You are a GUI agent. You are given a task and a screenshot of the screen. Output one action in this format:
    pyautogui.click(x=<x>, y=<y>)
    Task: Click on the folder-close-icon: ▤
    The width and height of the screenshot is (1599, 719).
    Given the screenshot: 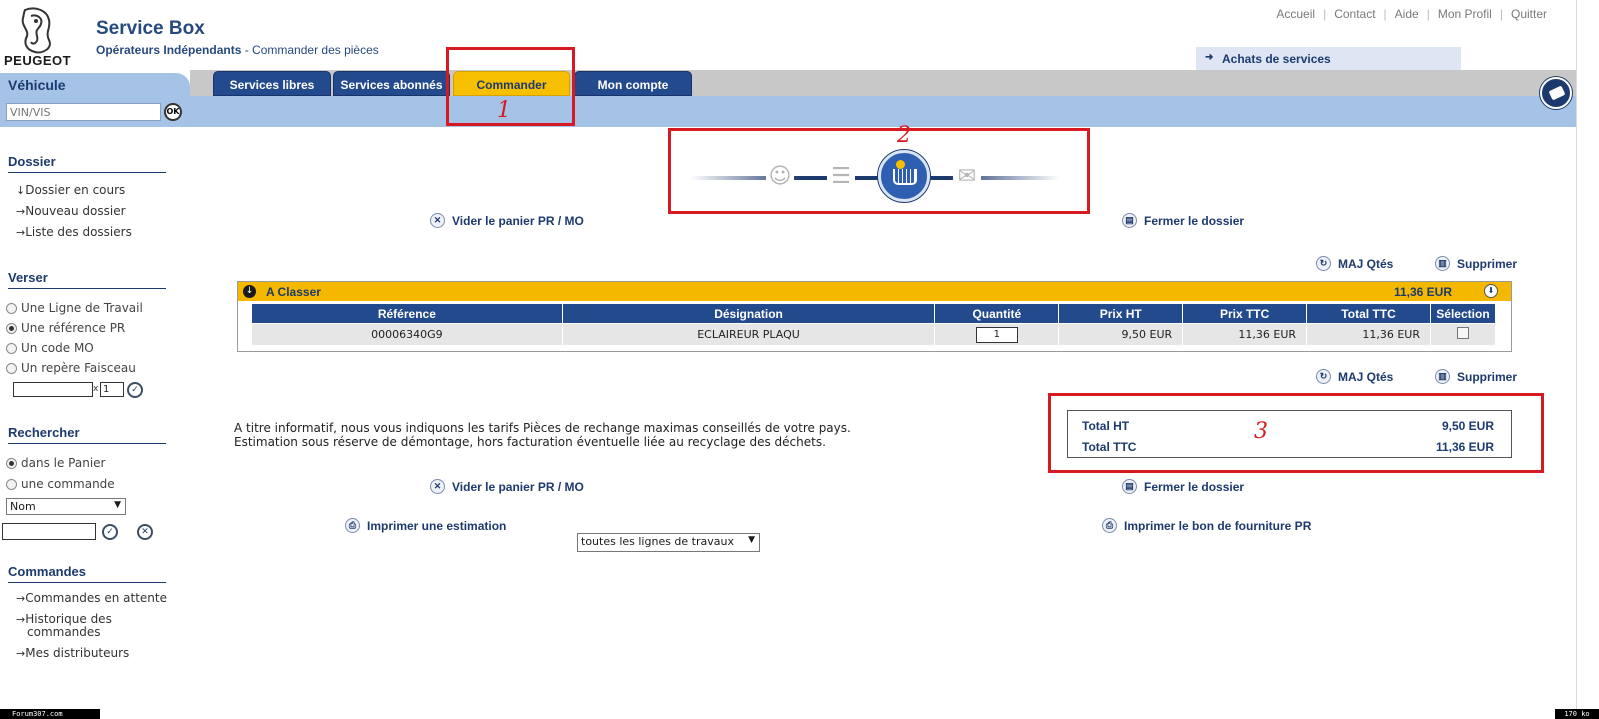 What is the action you would take?
    pyautogui.click(x=1129, y=220)
    